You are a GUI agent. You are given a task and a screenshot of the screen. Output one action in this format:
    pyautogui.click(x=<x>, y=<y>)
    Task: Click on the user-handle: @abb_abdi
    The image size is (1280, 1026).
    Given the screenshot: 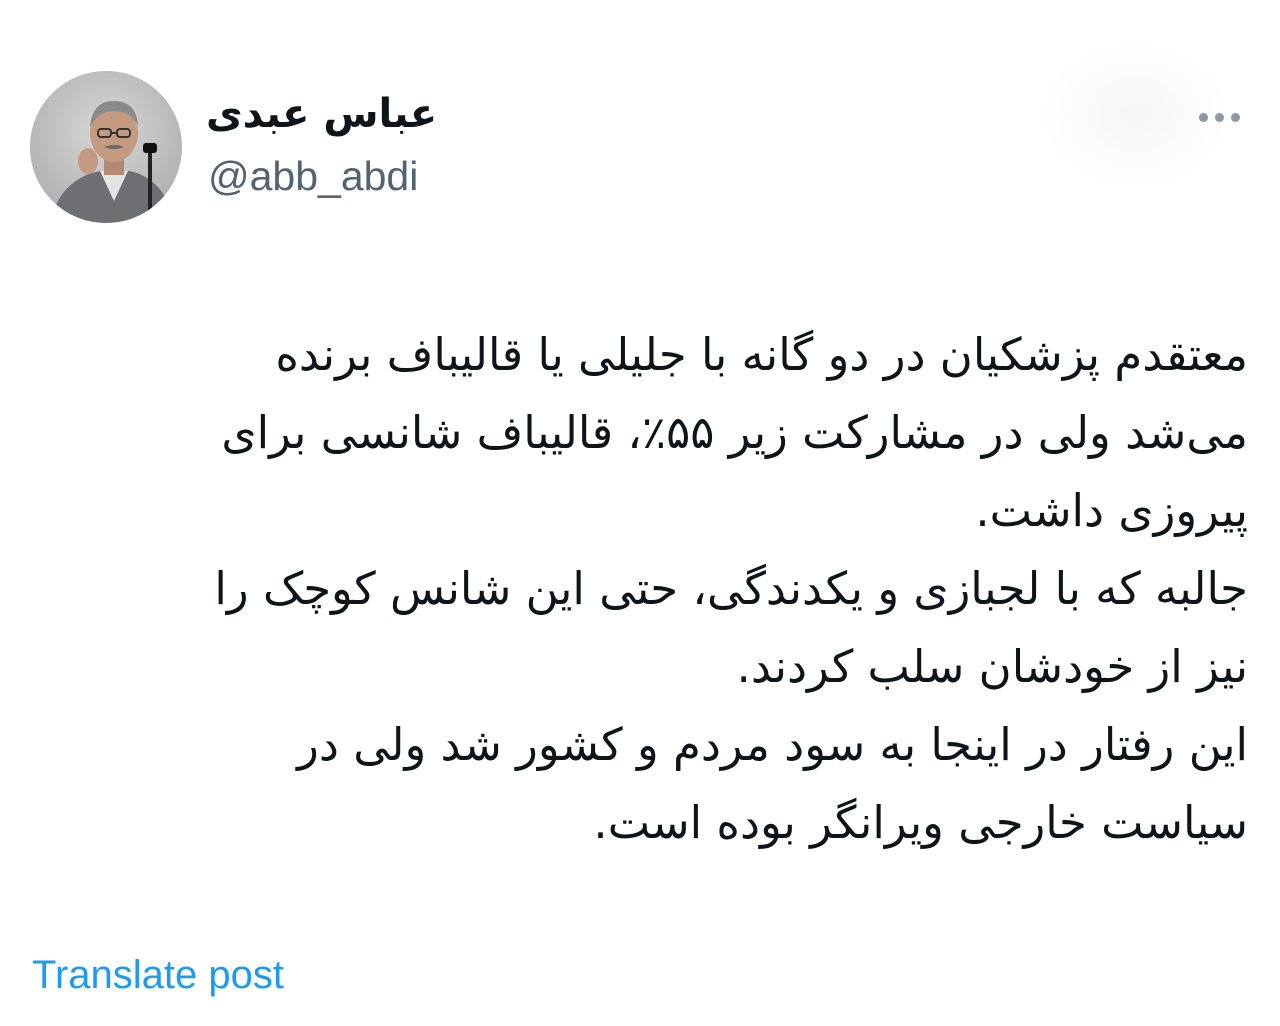 What is the action you would take?
    pyautogui.click(x=313, y=176)
    